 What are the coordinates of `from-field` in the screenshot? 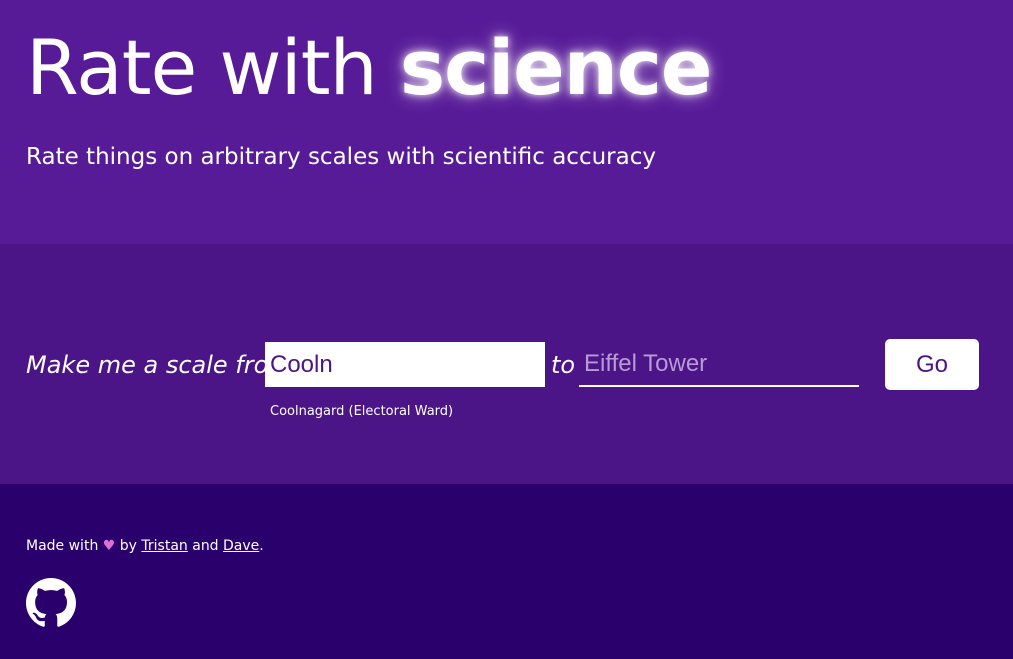 It's located at (405, 364).